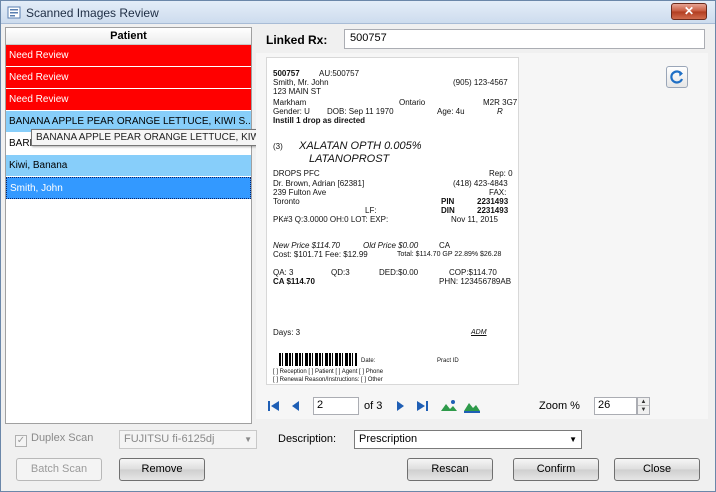 Image resolution: width=716 pixels, height=492 pixels. Describe the element at coordinates (287, 332) in the screenshot. I see `scan-days: Days: 3` at that location.